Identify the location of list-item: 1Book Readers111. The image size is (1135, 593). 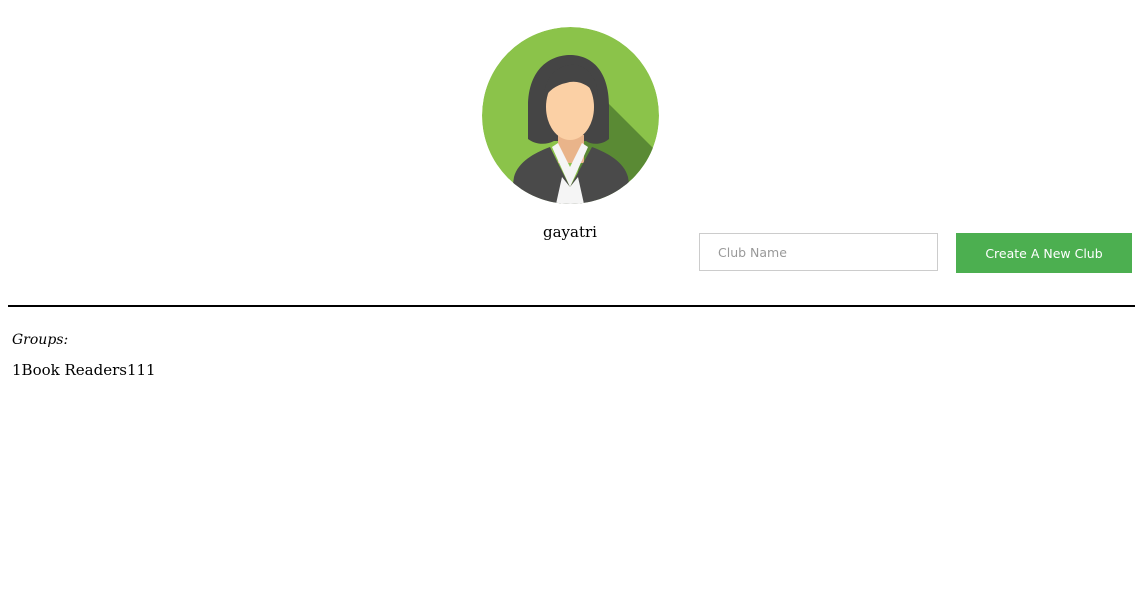
(84, 370).